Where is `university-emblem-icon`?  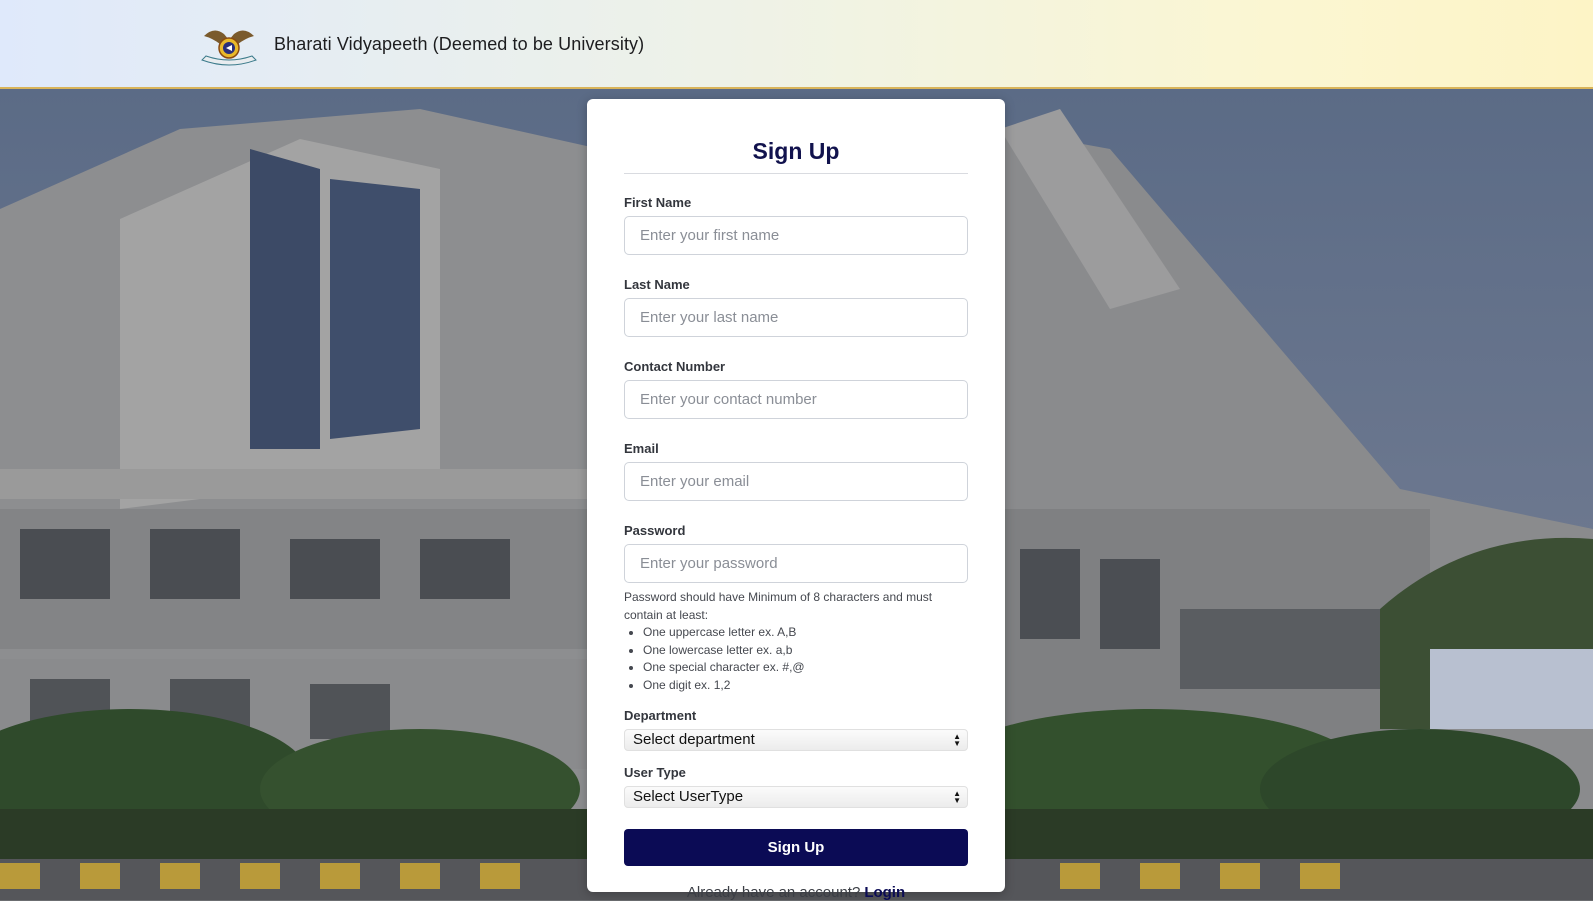 university-emblem-icon is located at coordinates (229, 45).